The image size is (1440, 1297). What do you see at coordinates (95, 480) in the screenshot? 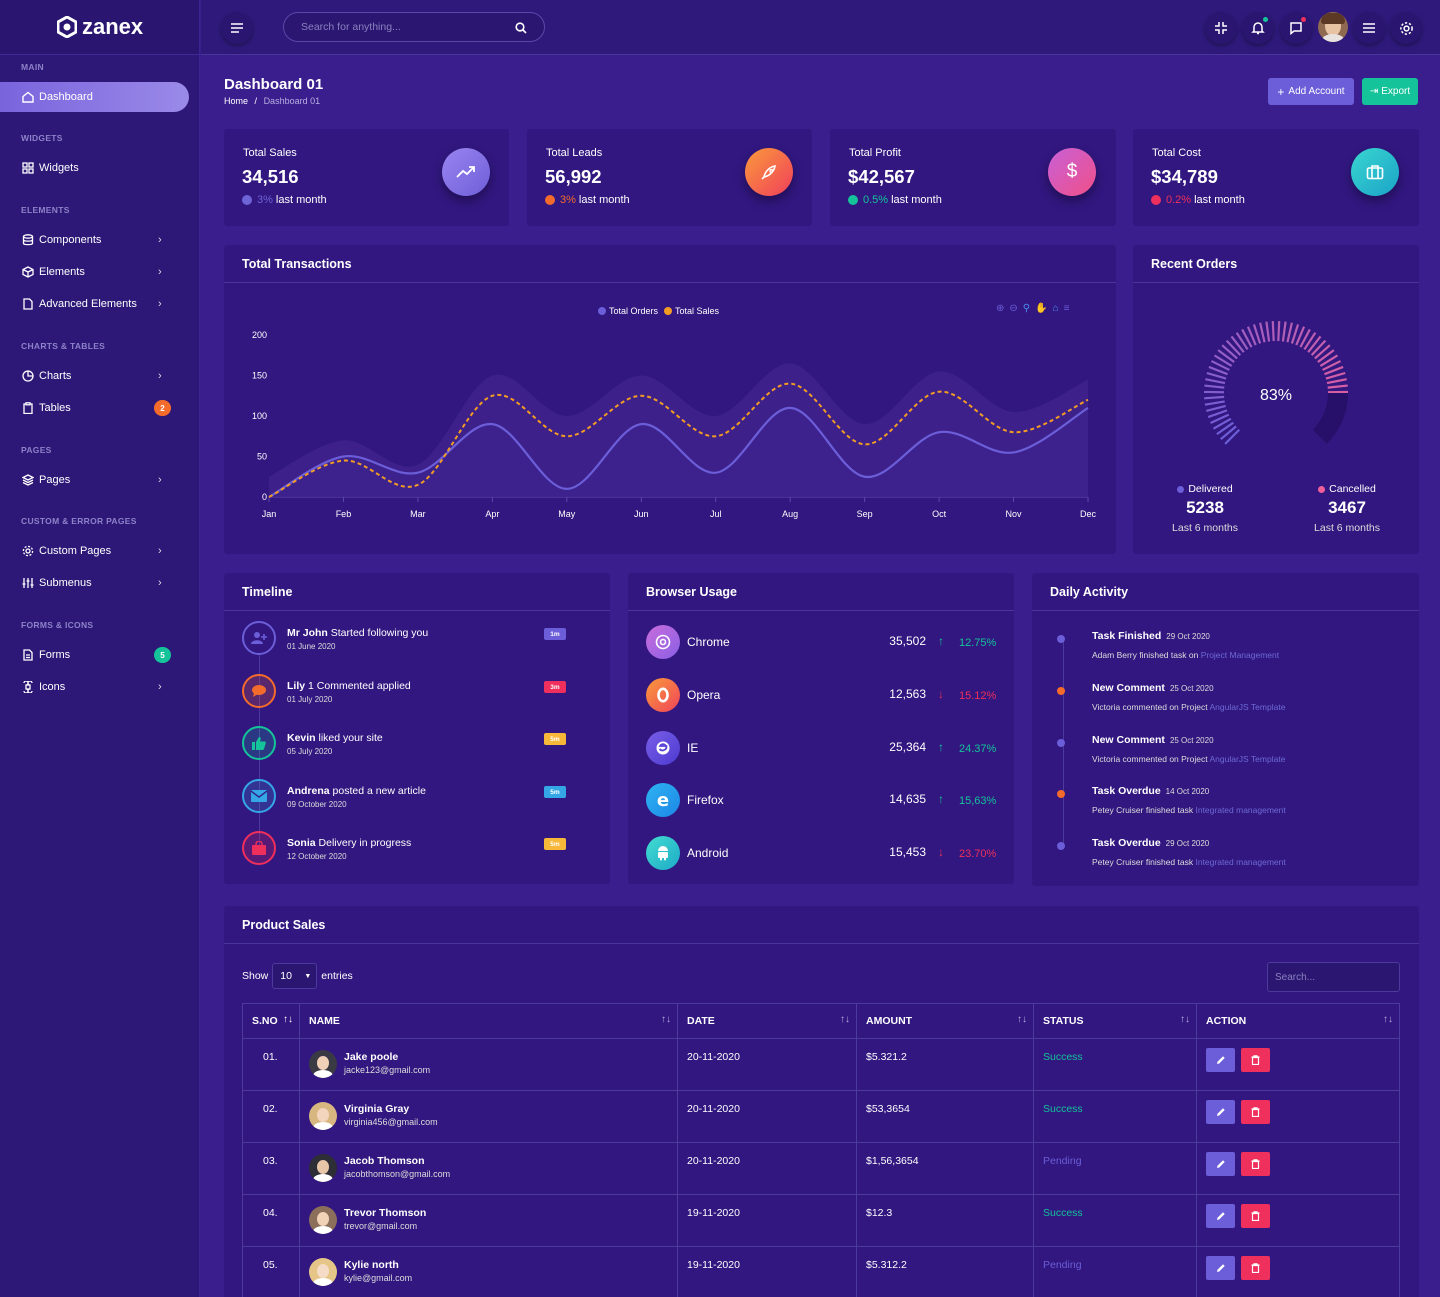
I see `sidebar-item-pages: Pages ›` at bounding box center [95, 480].